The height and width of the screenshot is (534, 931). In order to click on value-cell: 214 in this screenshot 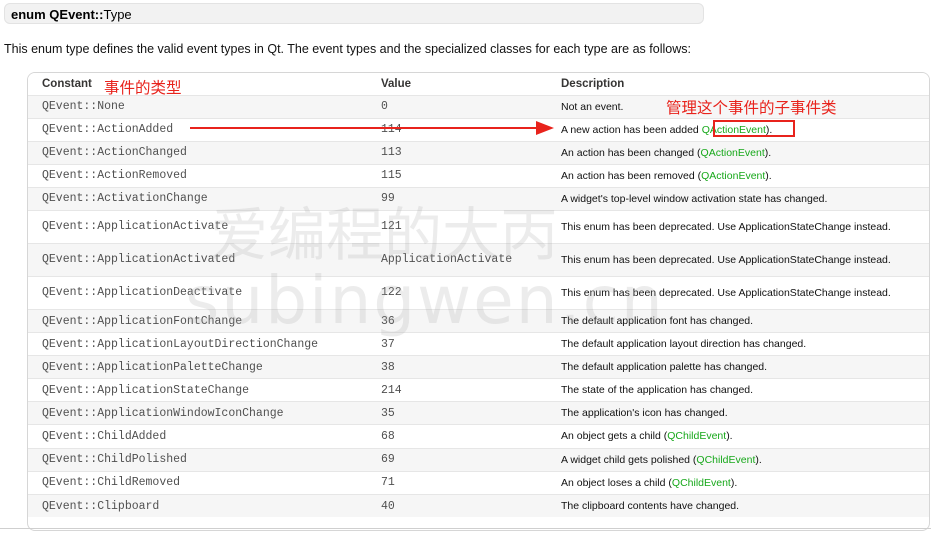, I will do `click(459, 390)`.